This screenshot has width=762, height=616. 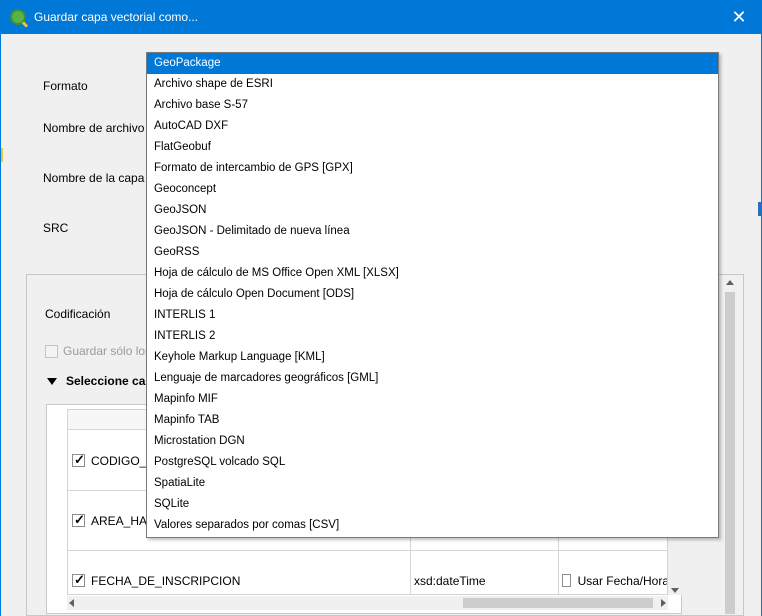 I want to click on format-option: SQLite, so click(x=432, y=504).